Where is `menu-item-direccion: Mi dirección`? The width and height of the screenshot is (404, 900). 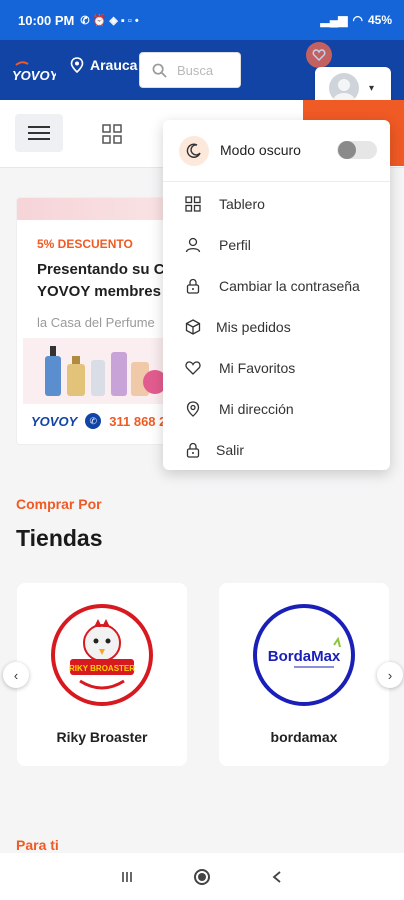
menu-item-direccion: Mi dirección is located at coordinates (276, 408).